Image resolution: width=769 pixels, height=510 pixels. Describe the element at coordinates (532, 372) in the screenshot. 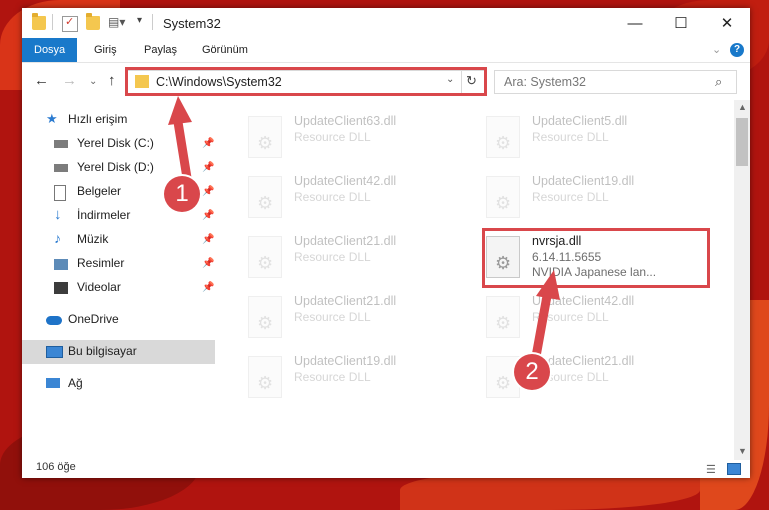

I see `step-badge-2: 2` at that location.